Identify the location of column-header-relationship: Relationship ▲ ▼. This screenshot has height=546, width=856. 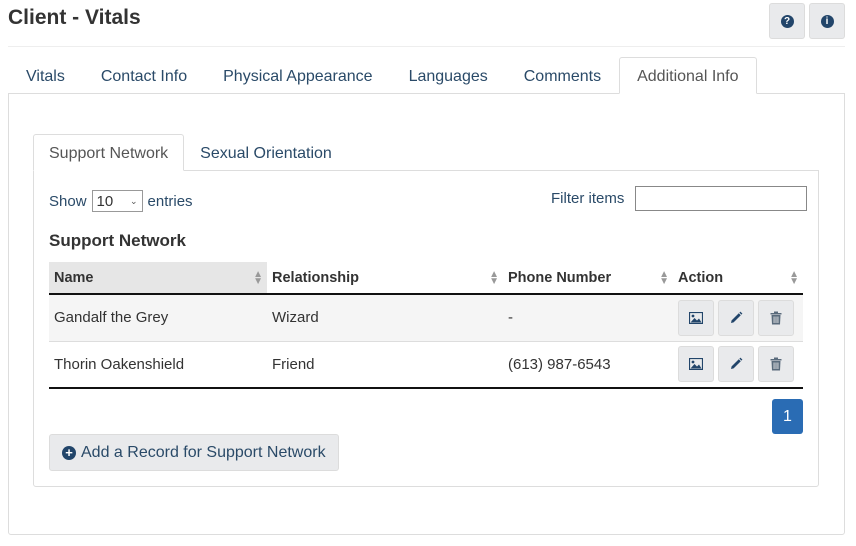
(385, 278).